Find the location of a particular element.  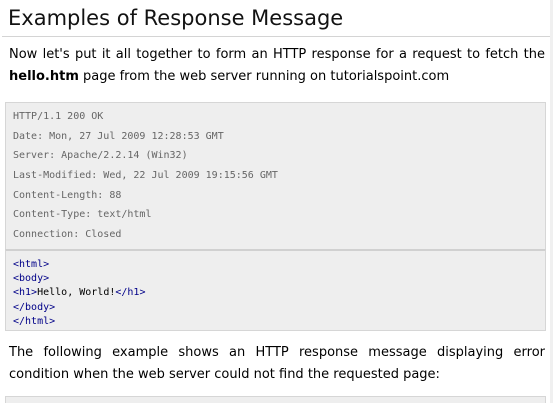

code-line-body-open: <body> is located at coordinates (31, 279).